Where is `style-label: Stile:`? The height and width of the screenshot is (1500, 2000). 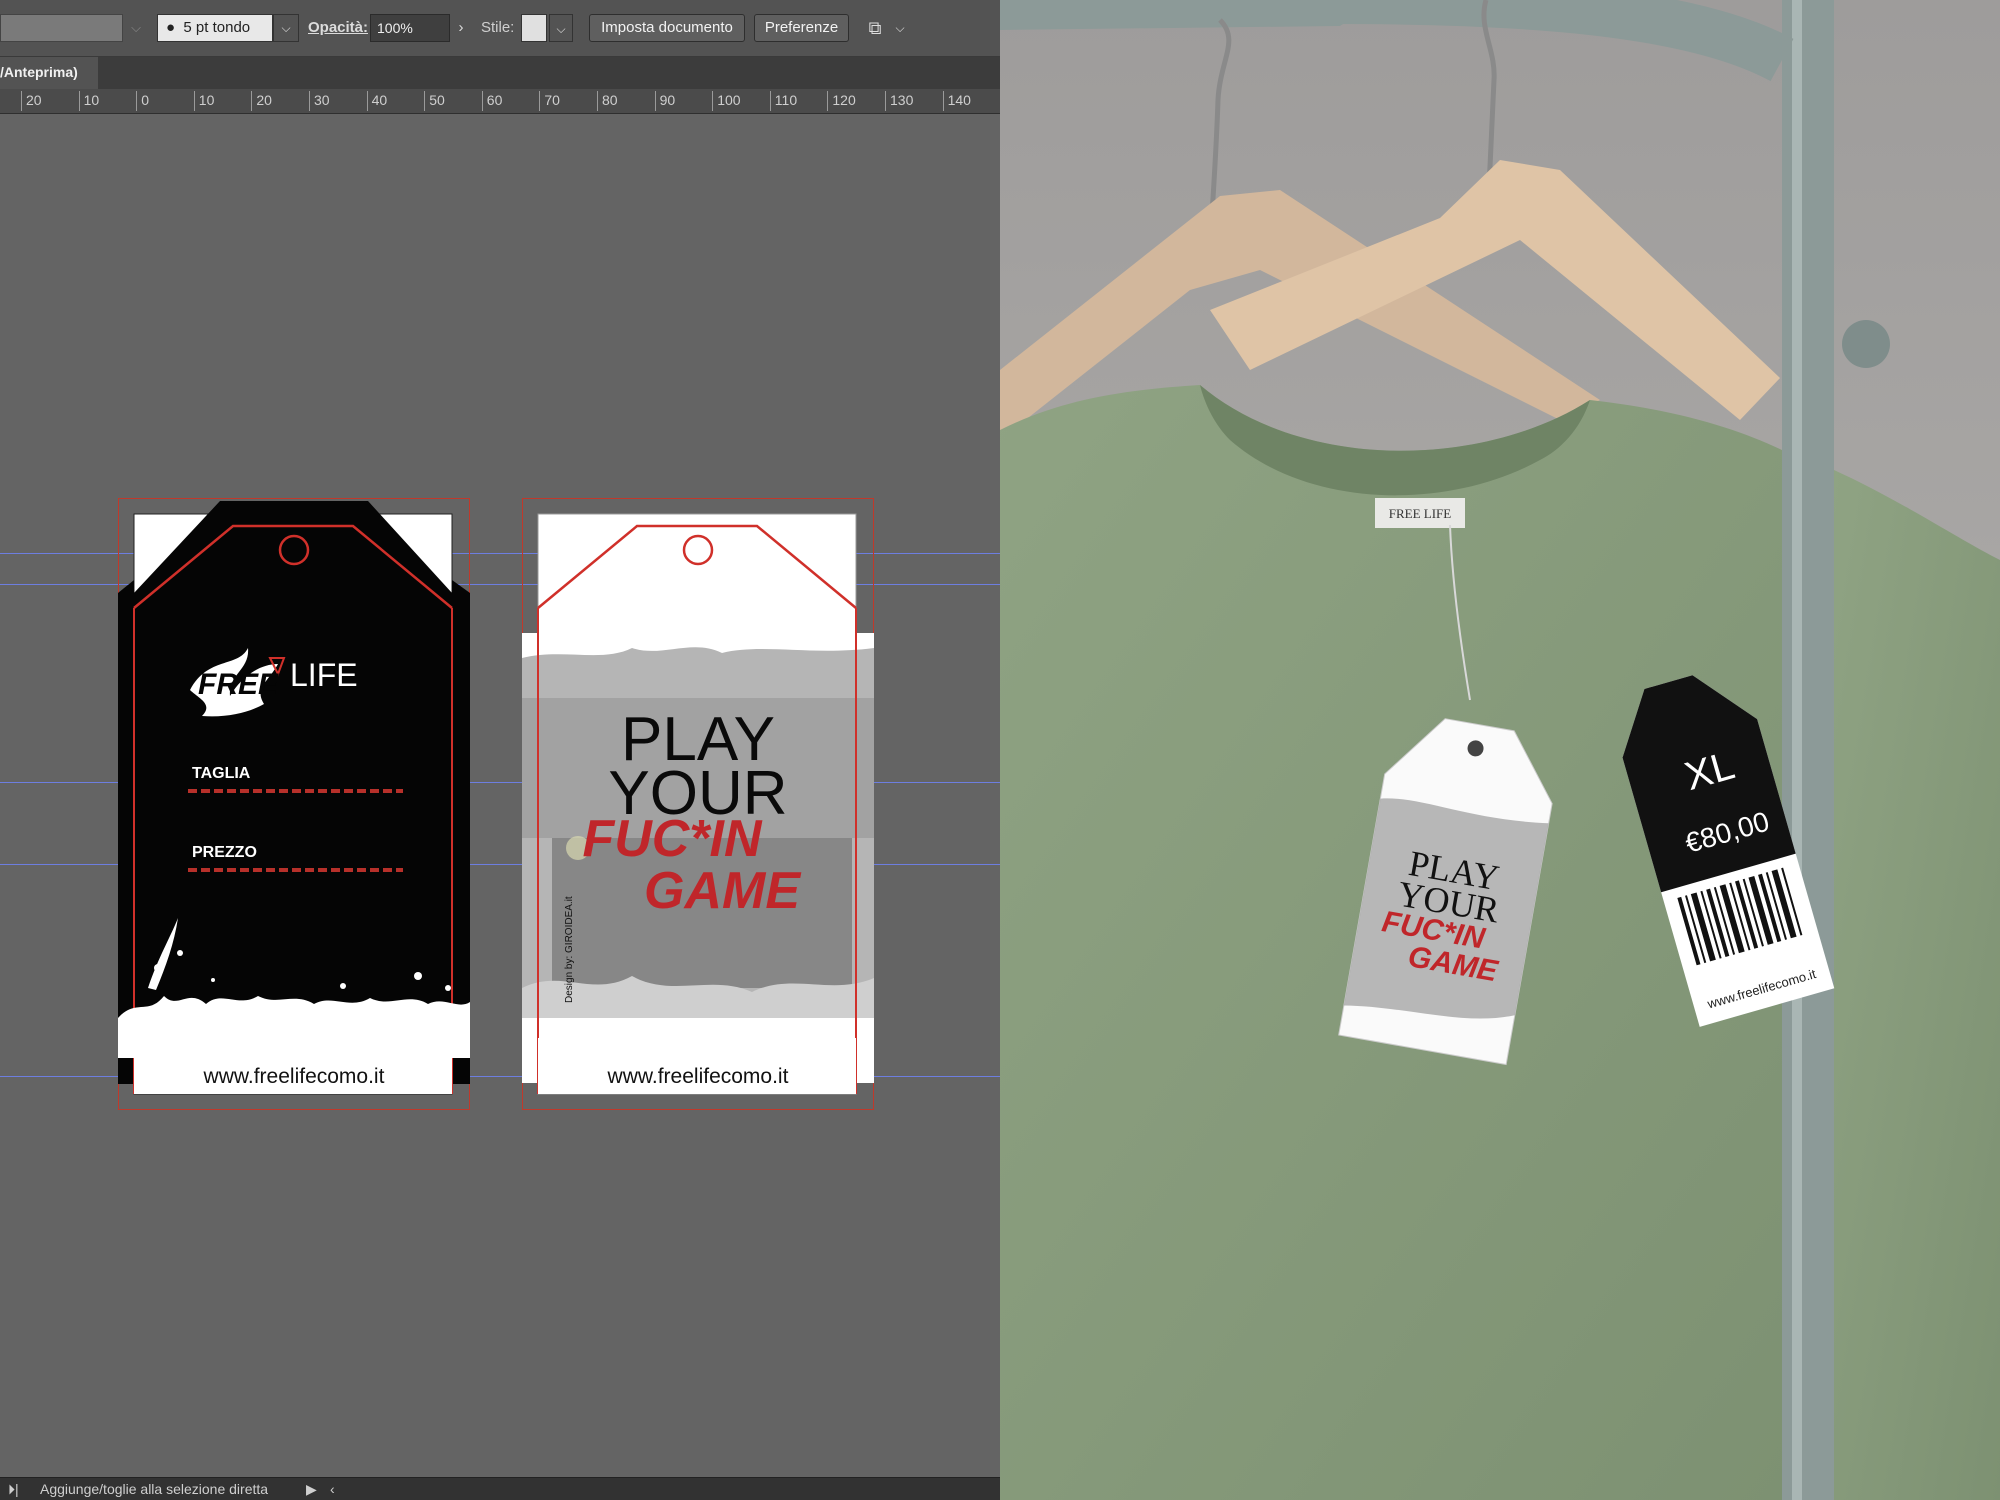
style-label: Stile: is located at coordinates (498, 27).